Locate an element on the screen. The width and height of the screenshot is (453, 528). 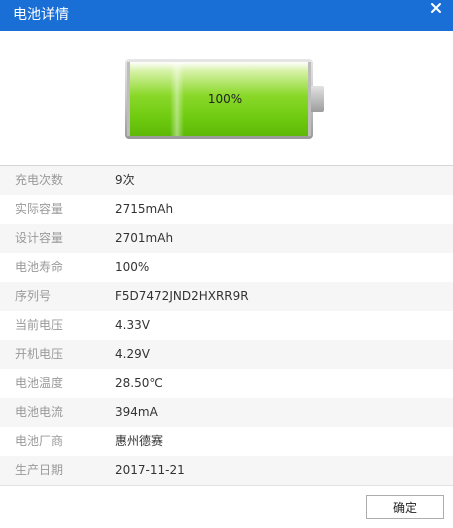
detail-label: 电池温度 is located at coordinates (39, 383).